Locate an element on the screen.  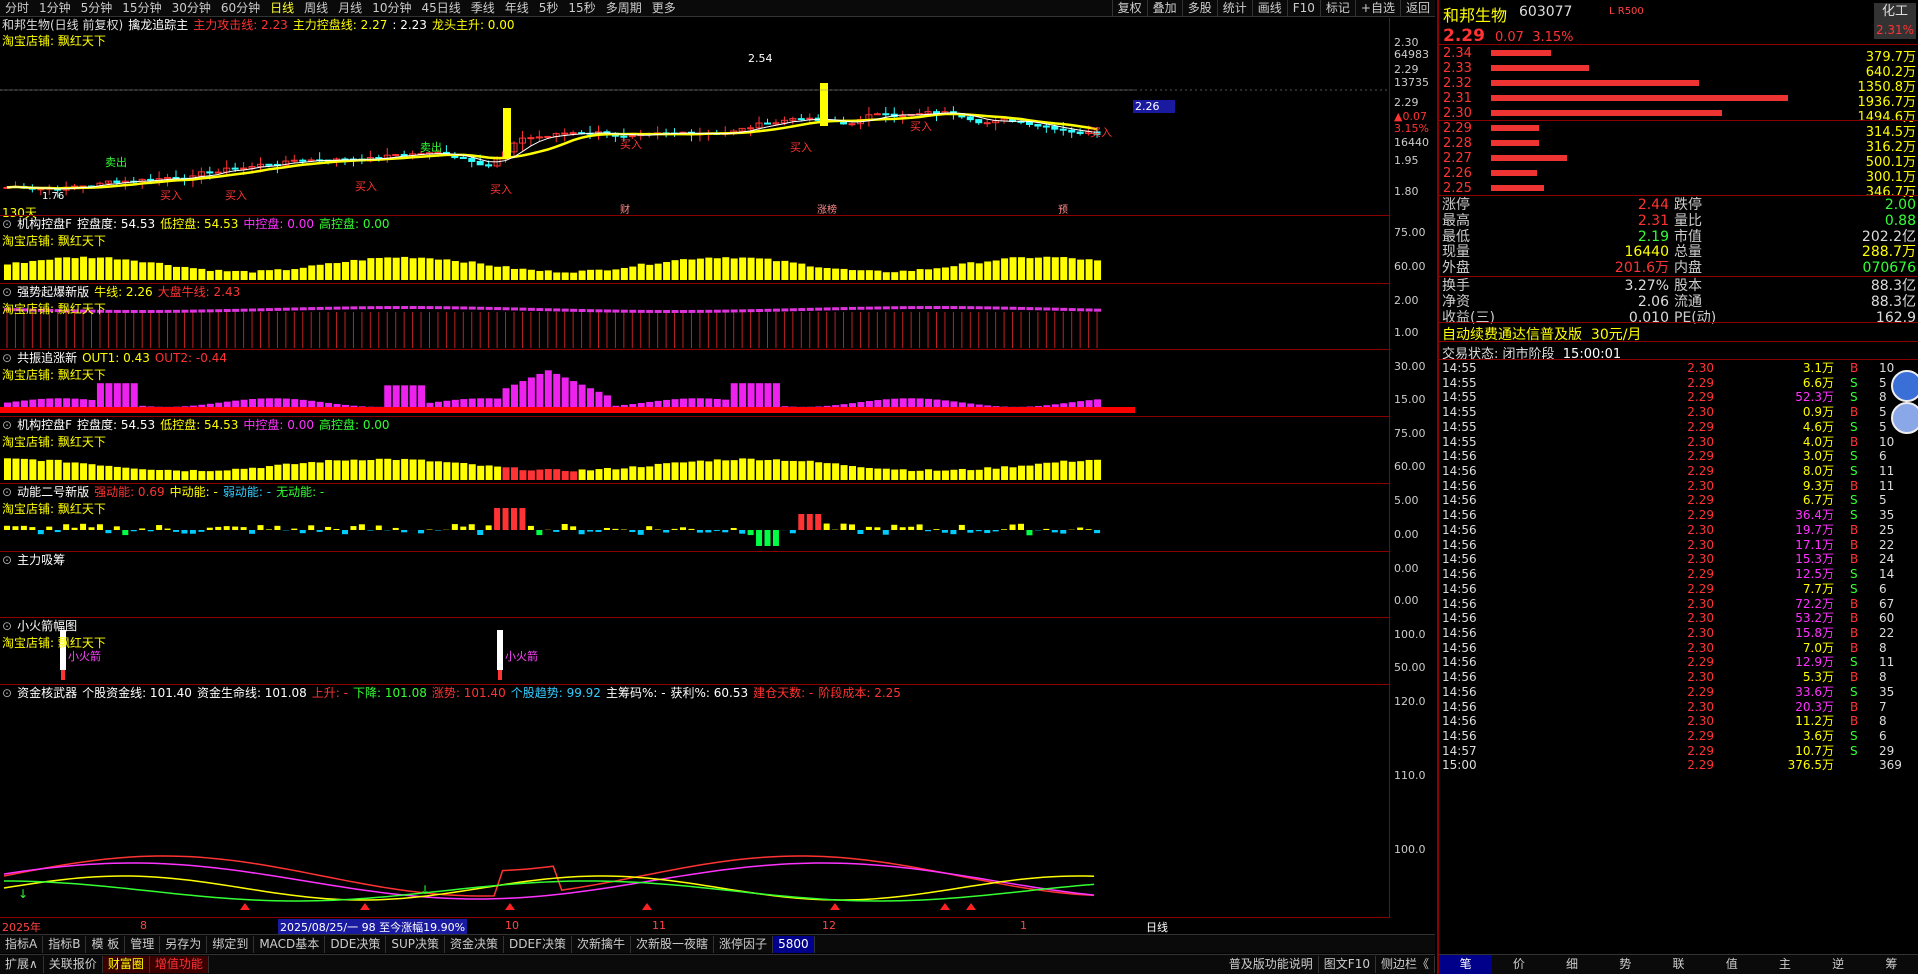
indicator-template-14: 5800 is located at coordinates (794, 944).